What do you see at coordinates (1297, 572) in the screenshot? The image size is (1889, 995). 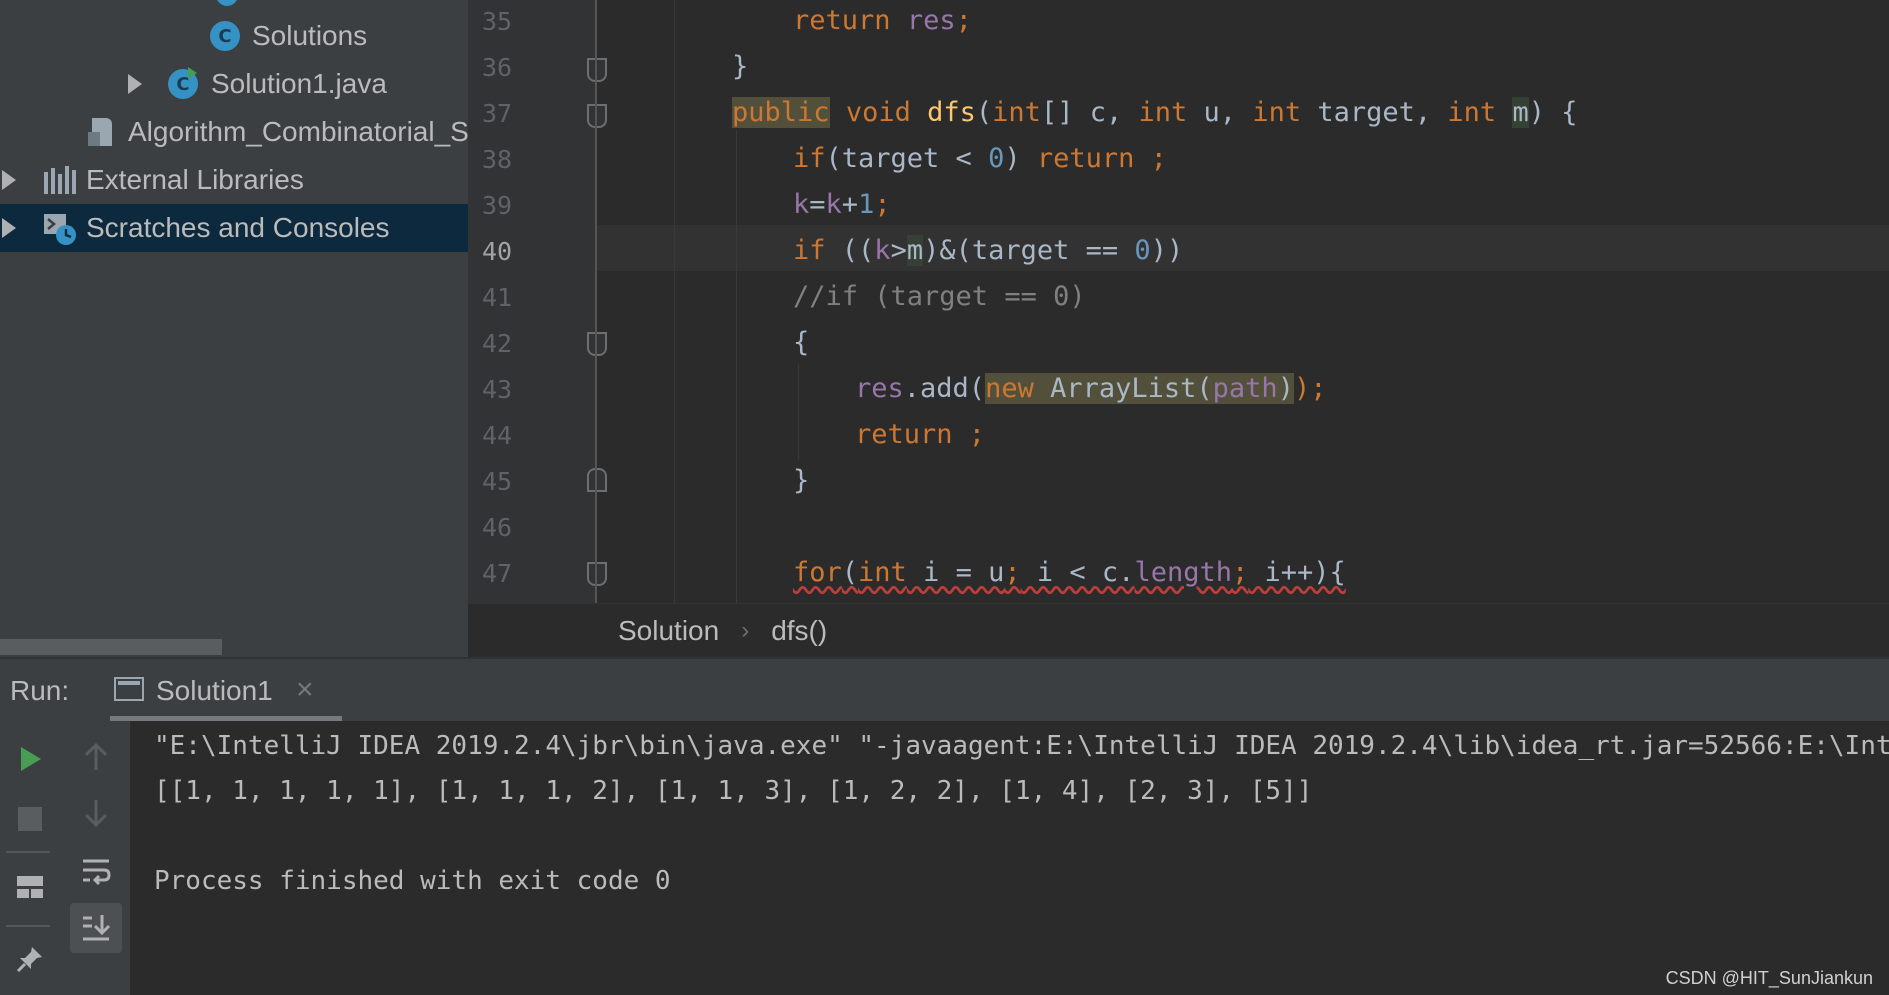 I see `code-token: i++){` at bounding box center [1297, 572].